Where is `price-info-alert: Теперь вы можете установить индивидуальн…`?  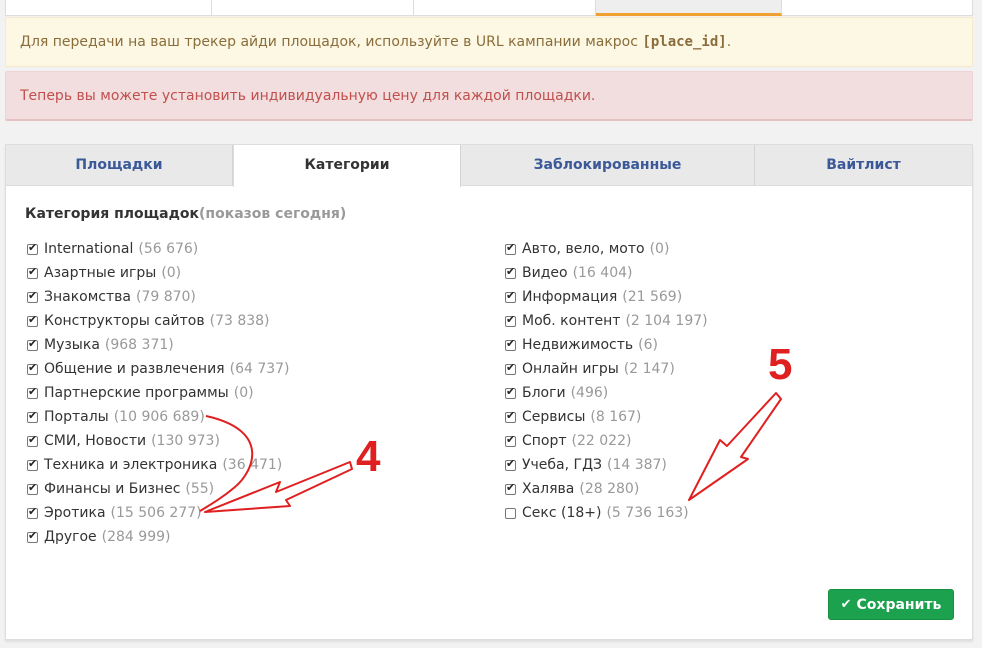 price-info-alert: Теперь вы можете установить индивидуальн… is located at coordinates (489, 96).